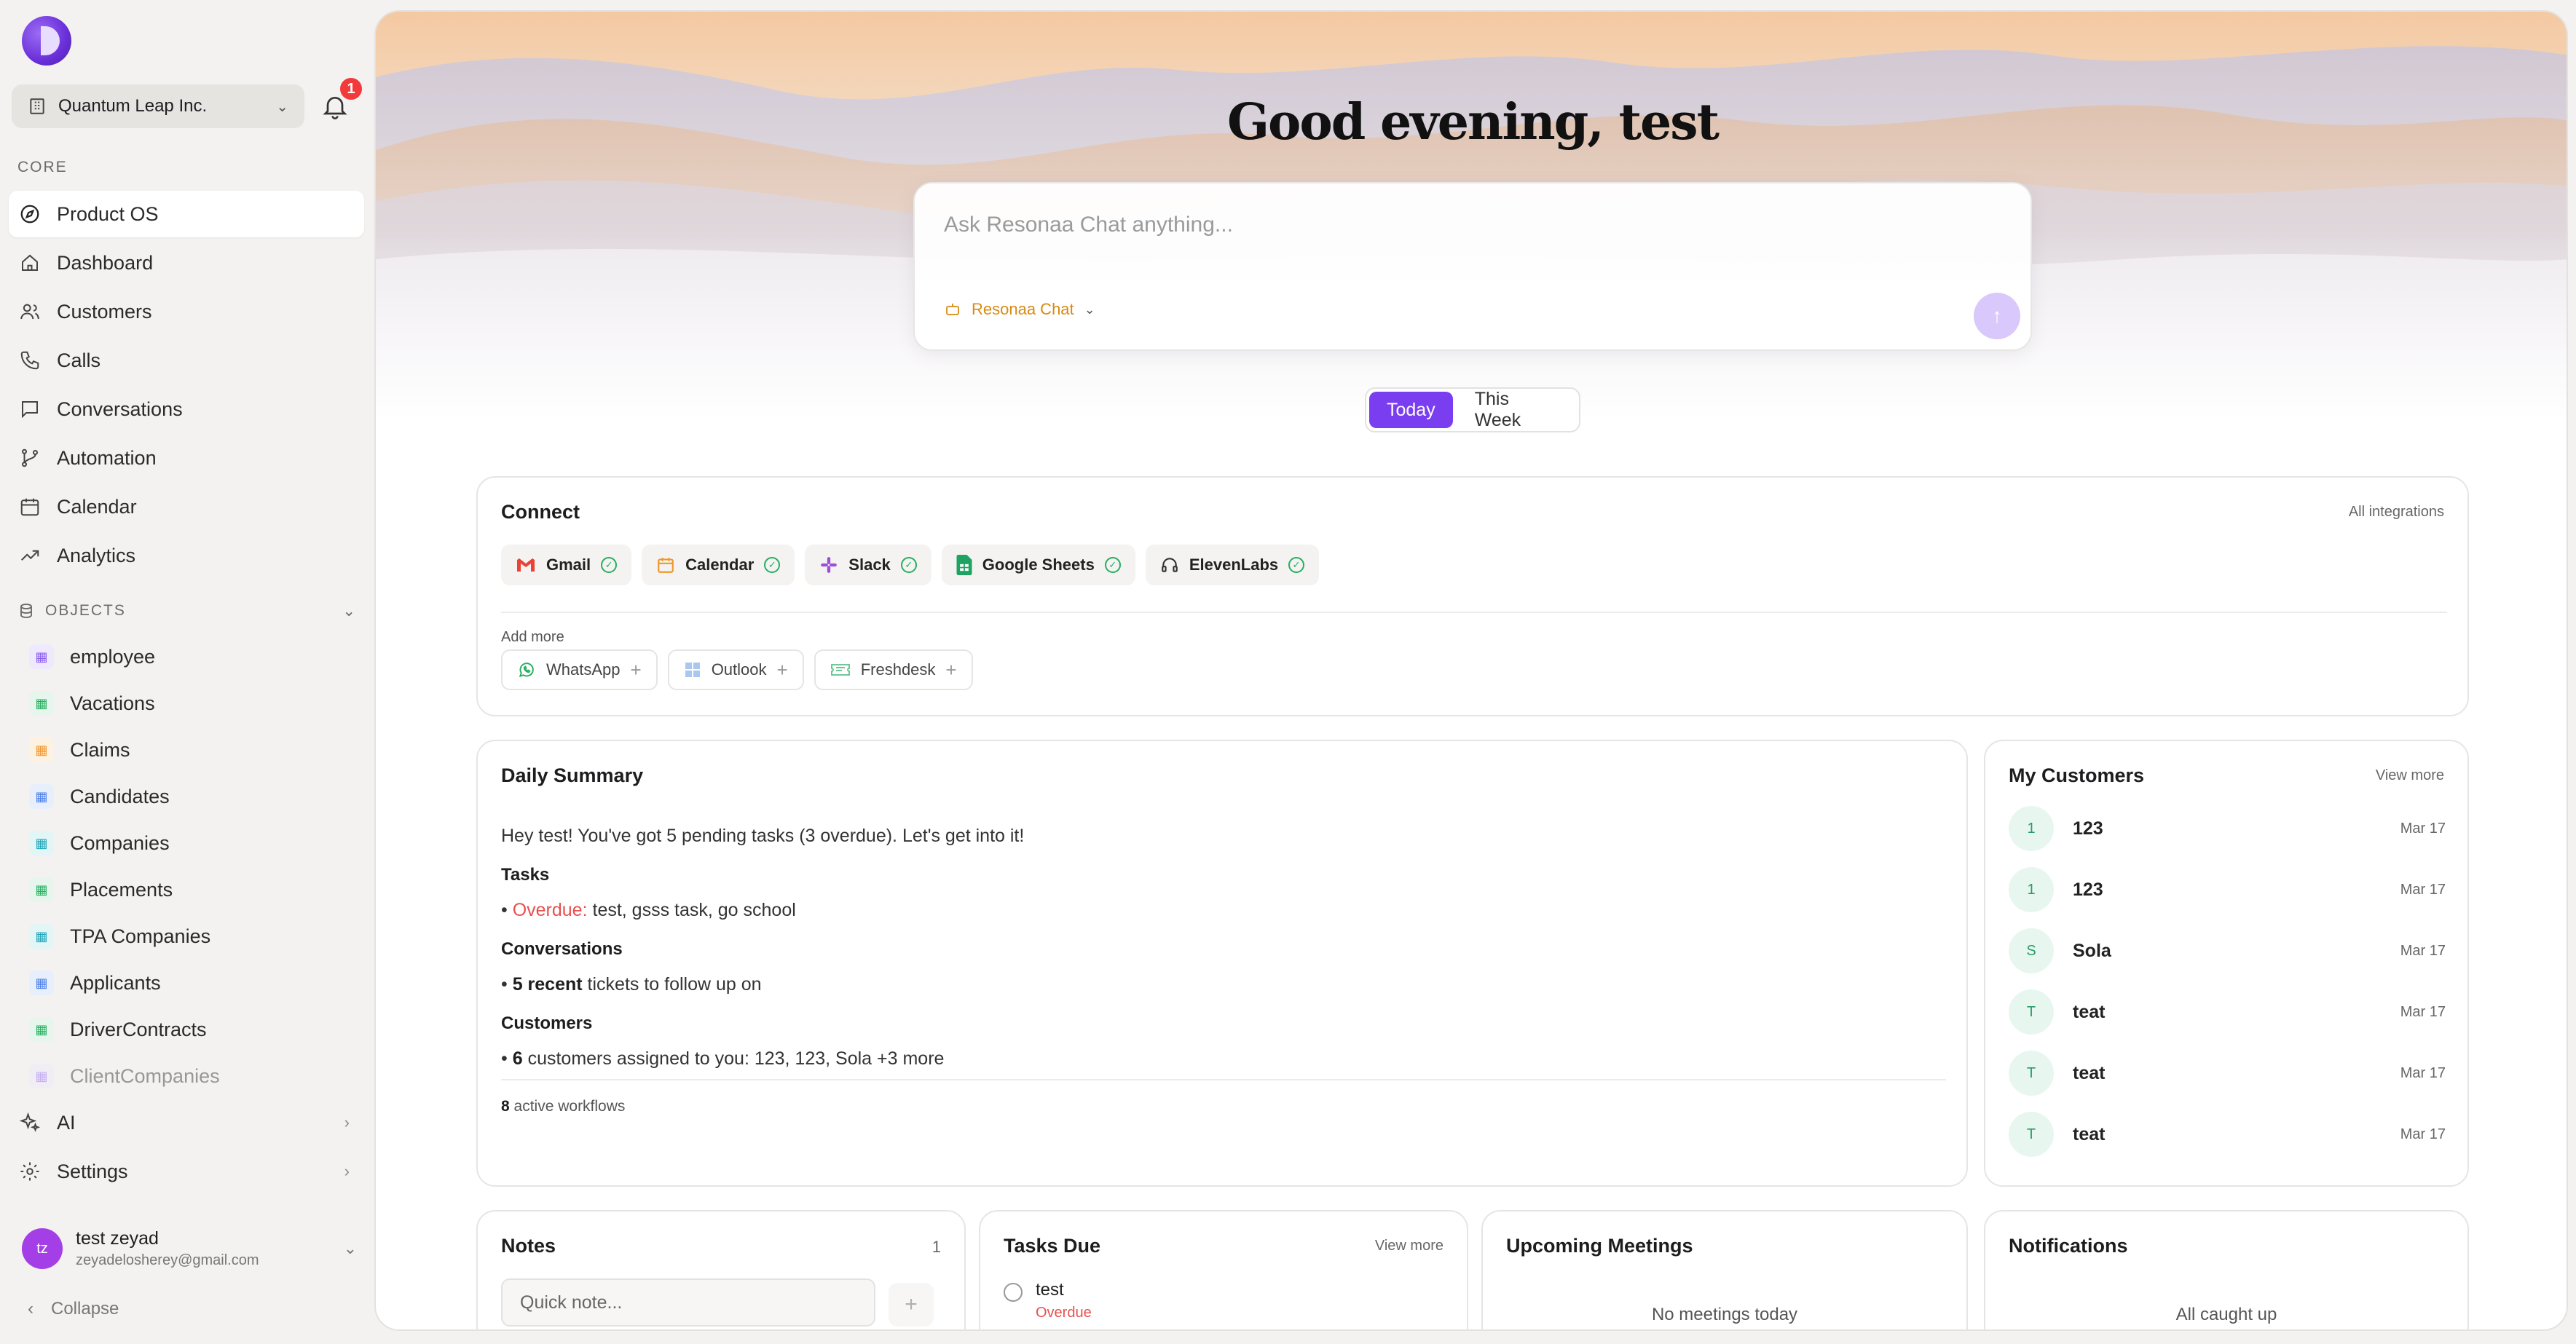 This screenshot has height=1344, width=2576. I want to click on task-item: test Overdue, so click(1048, 1300).